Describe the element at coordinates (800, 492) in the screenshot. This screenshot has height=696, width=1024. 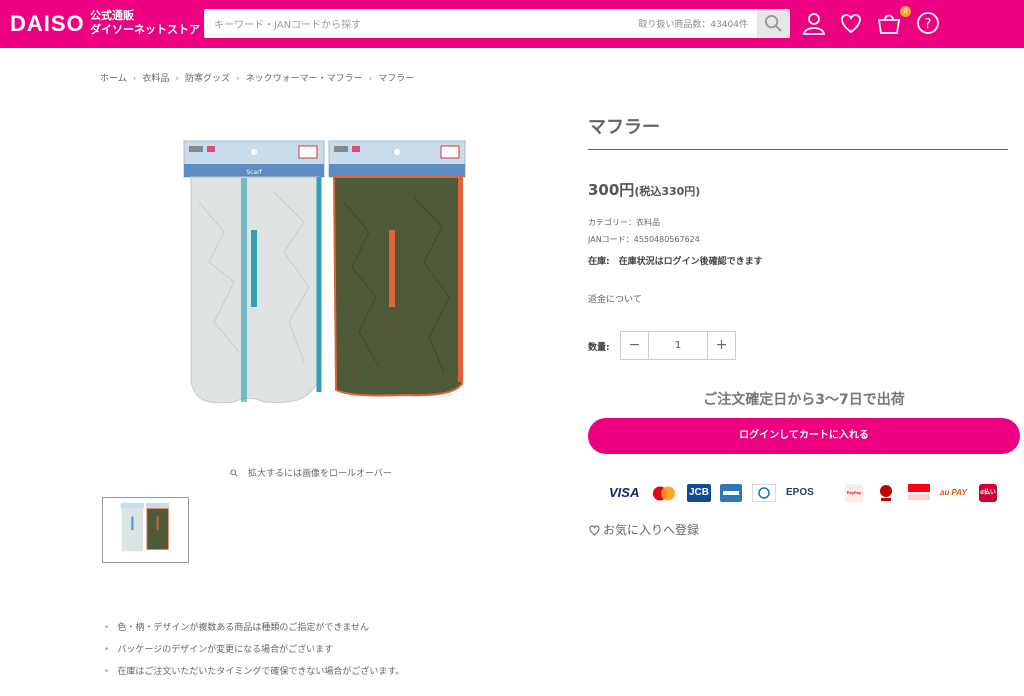
I see `epos-logo: EPOS` at that location.